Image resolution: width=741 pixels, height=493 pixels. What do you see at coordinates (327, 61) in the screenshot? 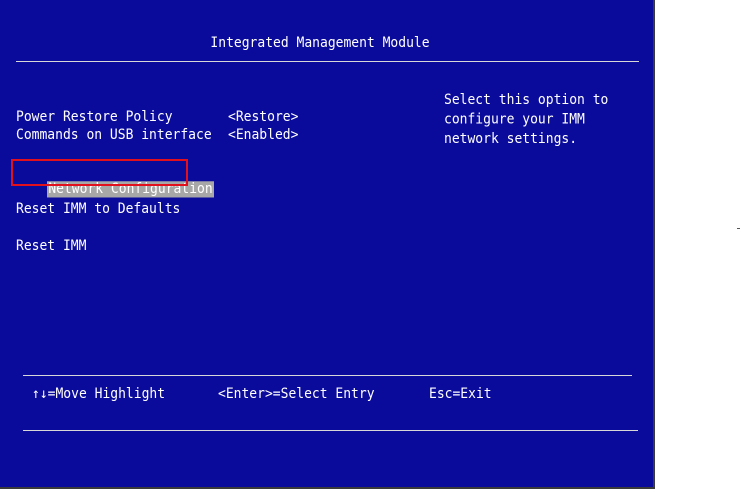
I see `title-divider` at bounding box center [327, 61].